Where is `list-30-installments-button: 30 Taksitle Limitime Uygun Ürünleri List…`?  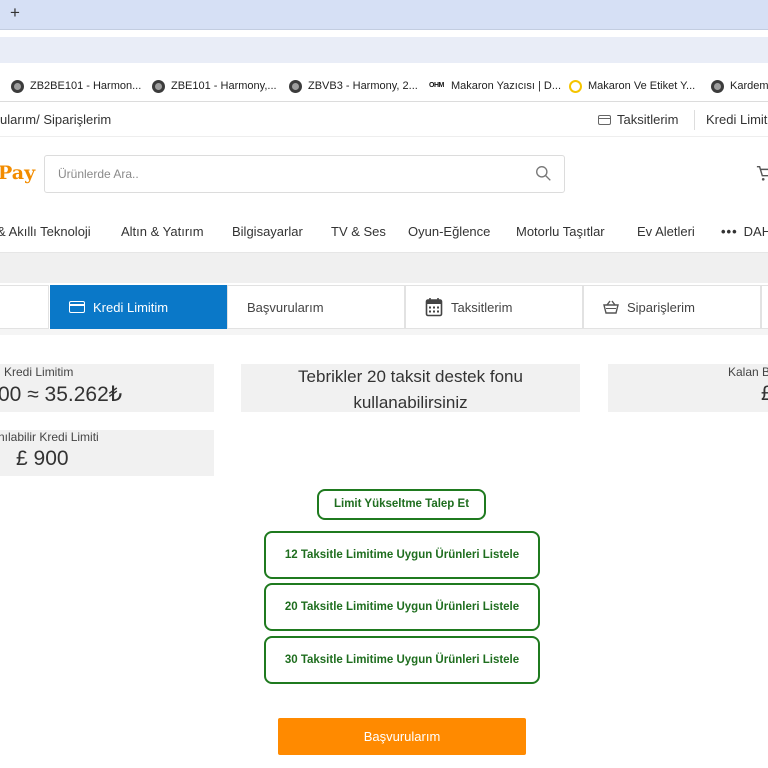
list-30-installments-button: 30 Taksitle Limitime Uygun Ürünleri List… is located at coordinates (402, 660).